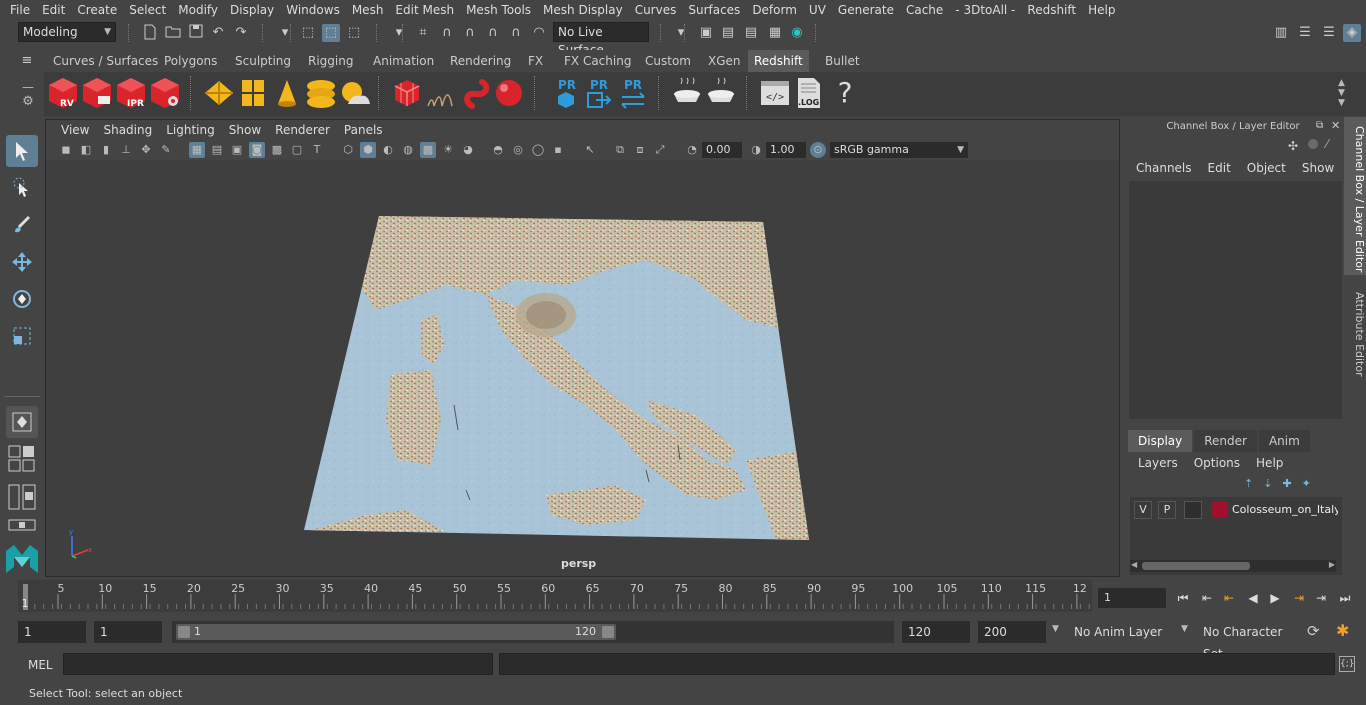 The image size is (1366, 705). Describe the element at coordinates (1291, 483) in the screenshot. I see `new-layer-icon: ✚` at that location.